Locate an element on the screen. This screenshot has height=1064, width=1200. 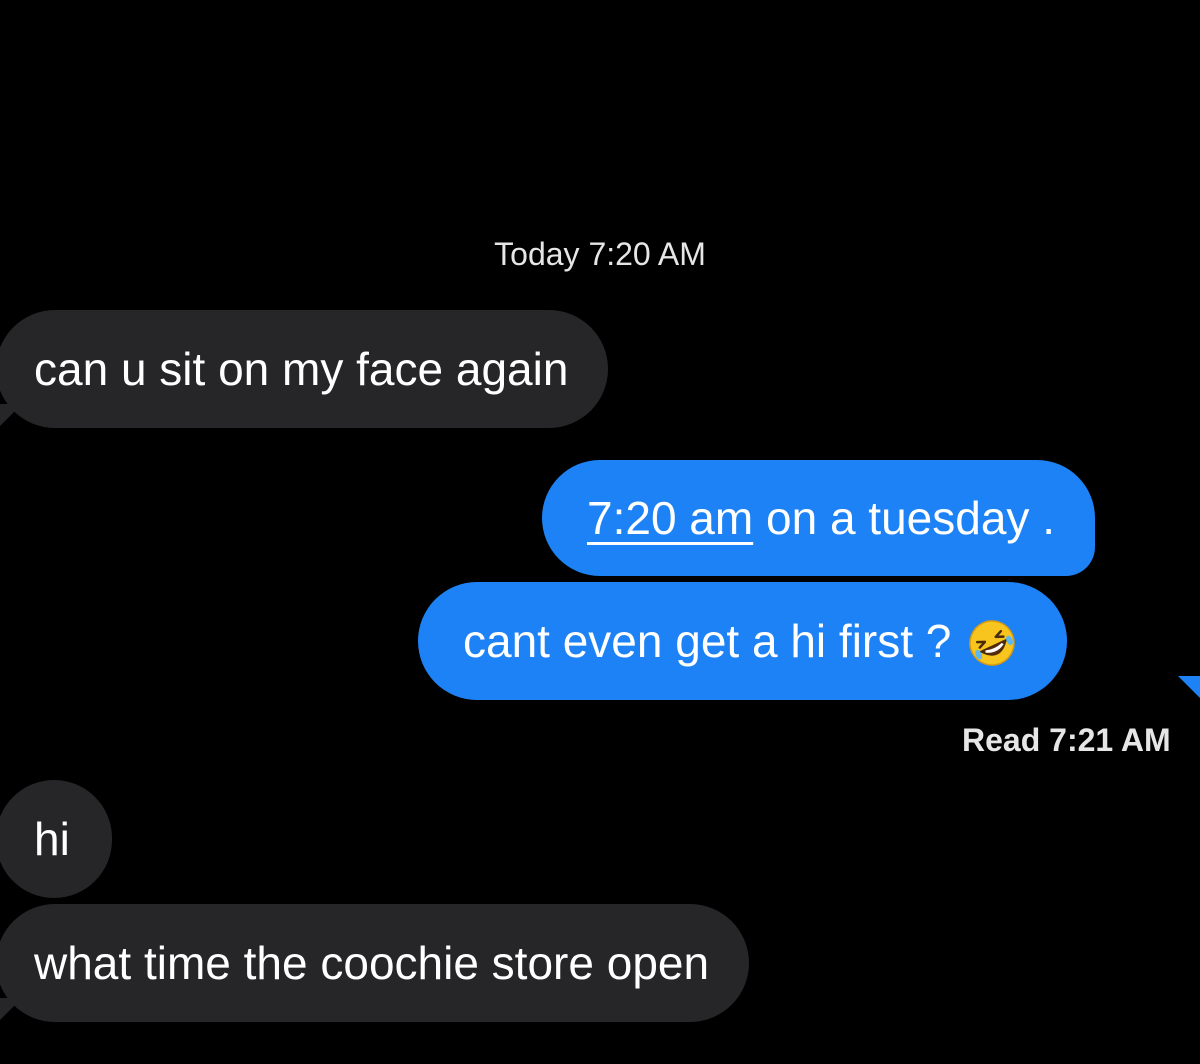
conversation-timestamp: Today 7:20 AM is located at coordinates (600, 254).